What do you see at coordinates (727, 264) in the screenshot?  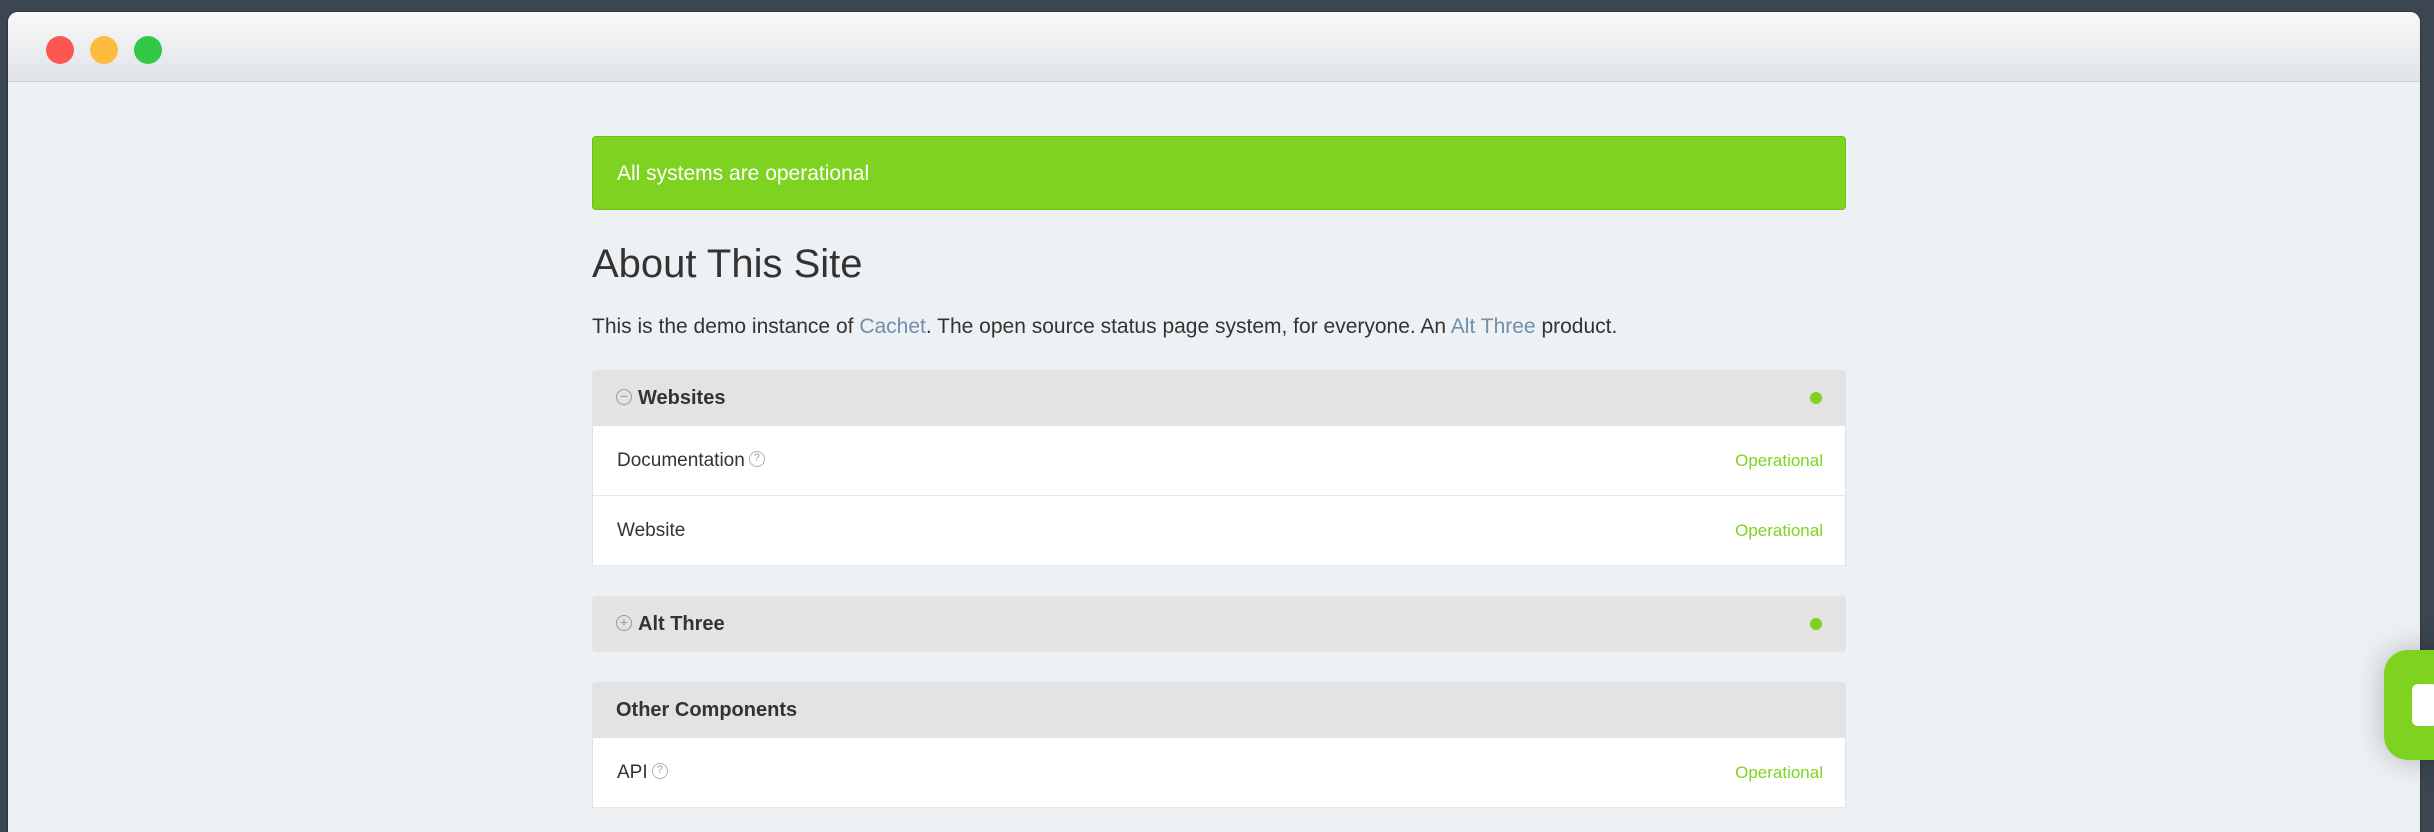 I see `page-title: About This Site` at bounding box center [727, 264].